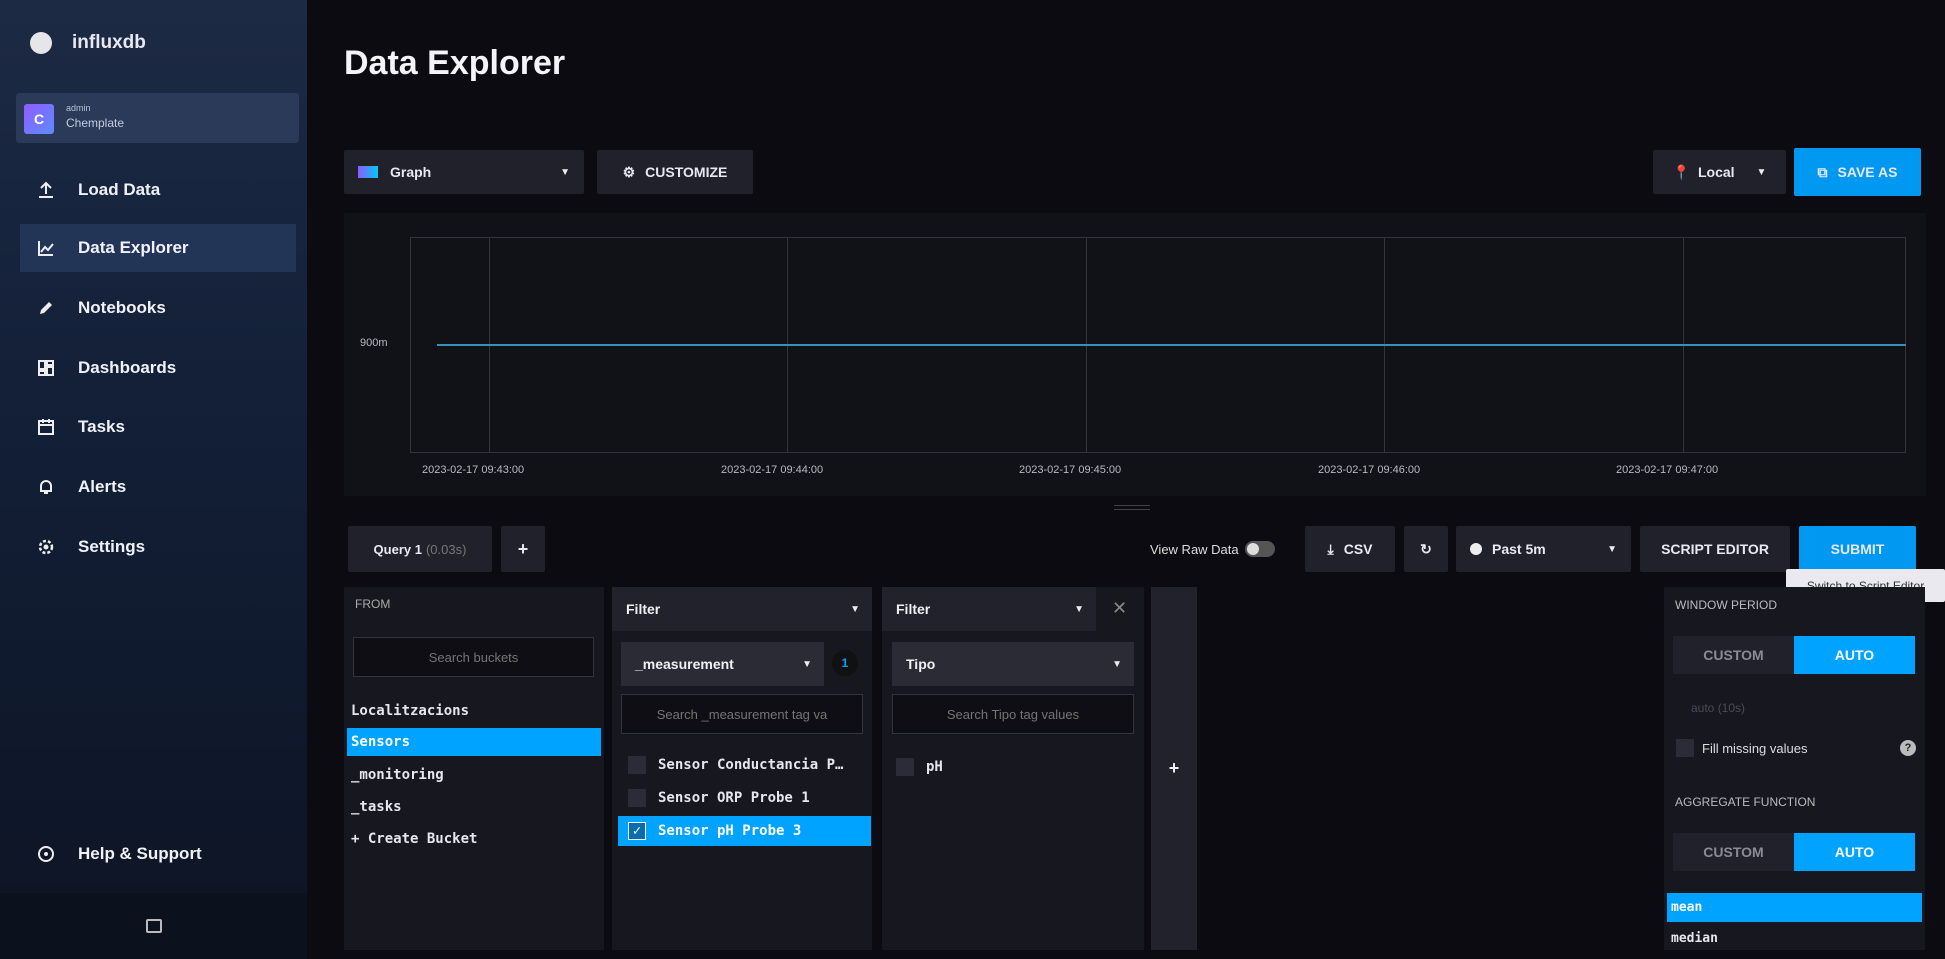 Image resolution: width=1945 pixels, height=959 pixels. I want to click on user-org-switcher: C admin Chemplate, so click(157, 118).